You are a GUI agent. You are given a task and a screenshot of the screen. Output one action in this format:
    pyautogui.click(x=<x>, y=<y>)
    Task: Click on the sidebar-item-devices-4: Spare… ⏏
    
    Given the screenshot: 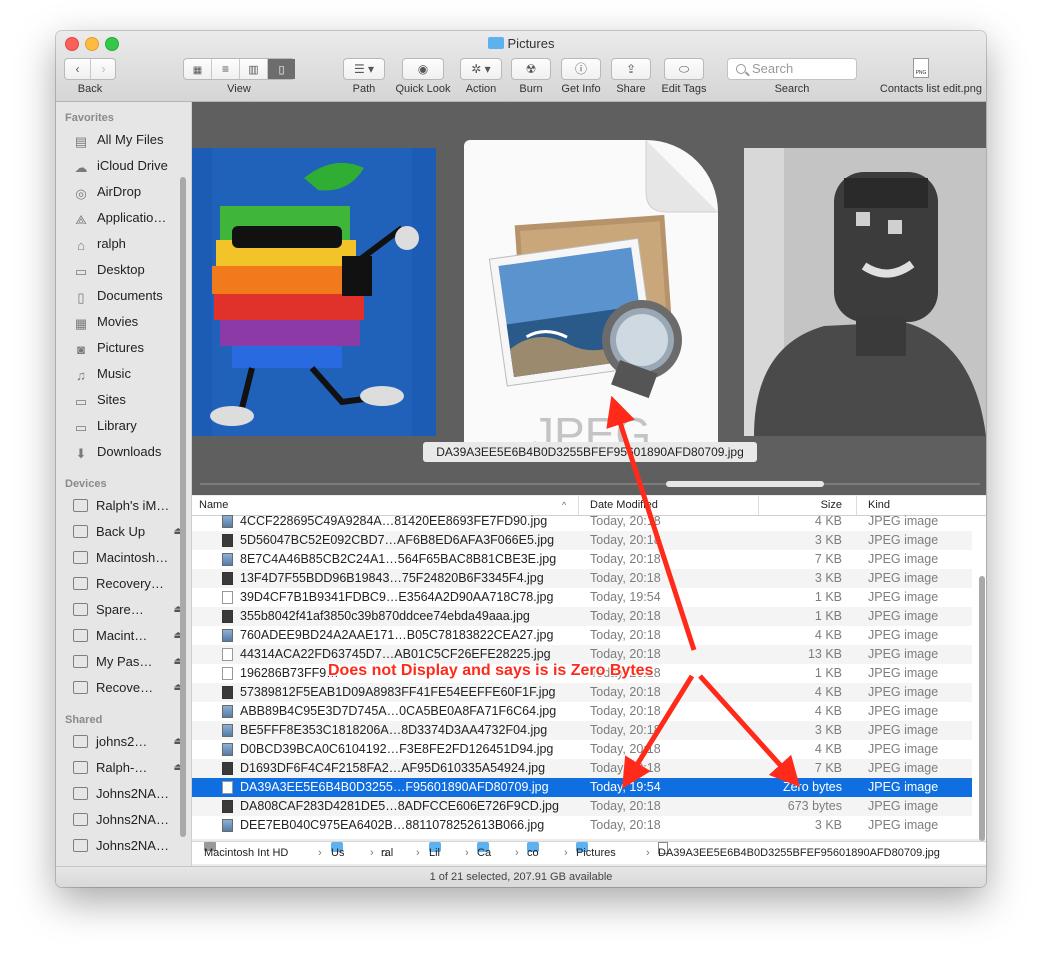 What is the action you would take?
    pyautogui.click(x=125, y=610)
    